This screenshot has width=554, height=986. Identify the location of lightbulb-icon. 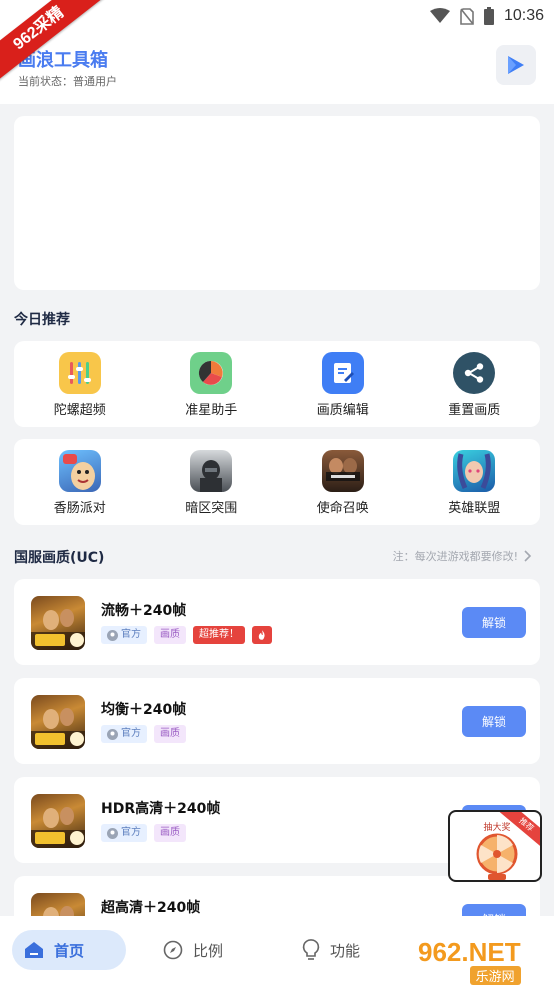
(311, 949).